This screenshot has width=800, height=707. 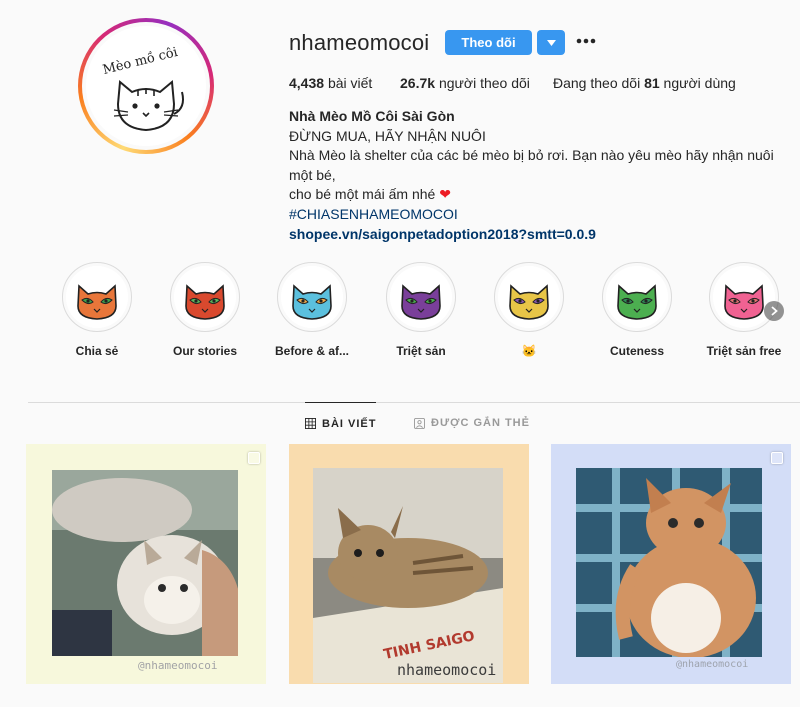 I want to click on following-count: 81, so click(x=652, y=83).